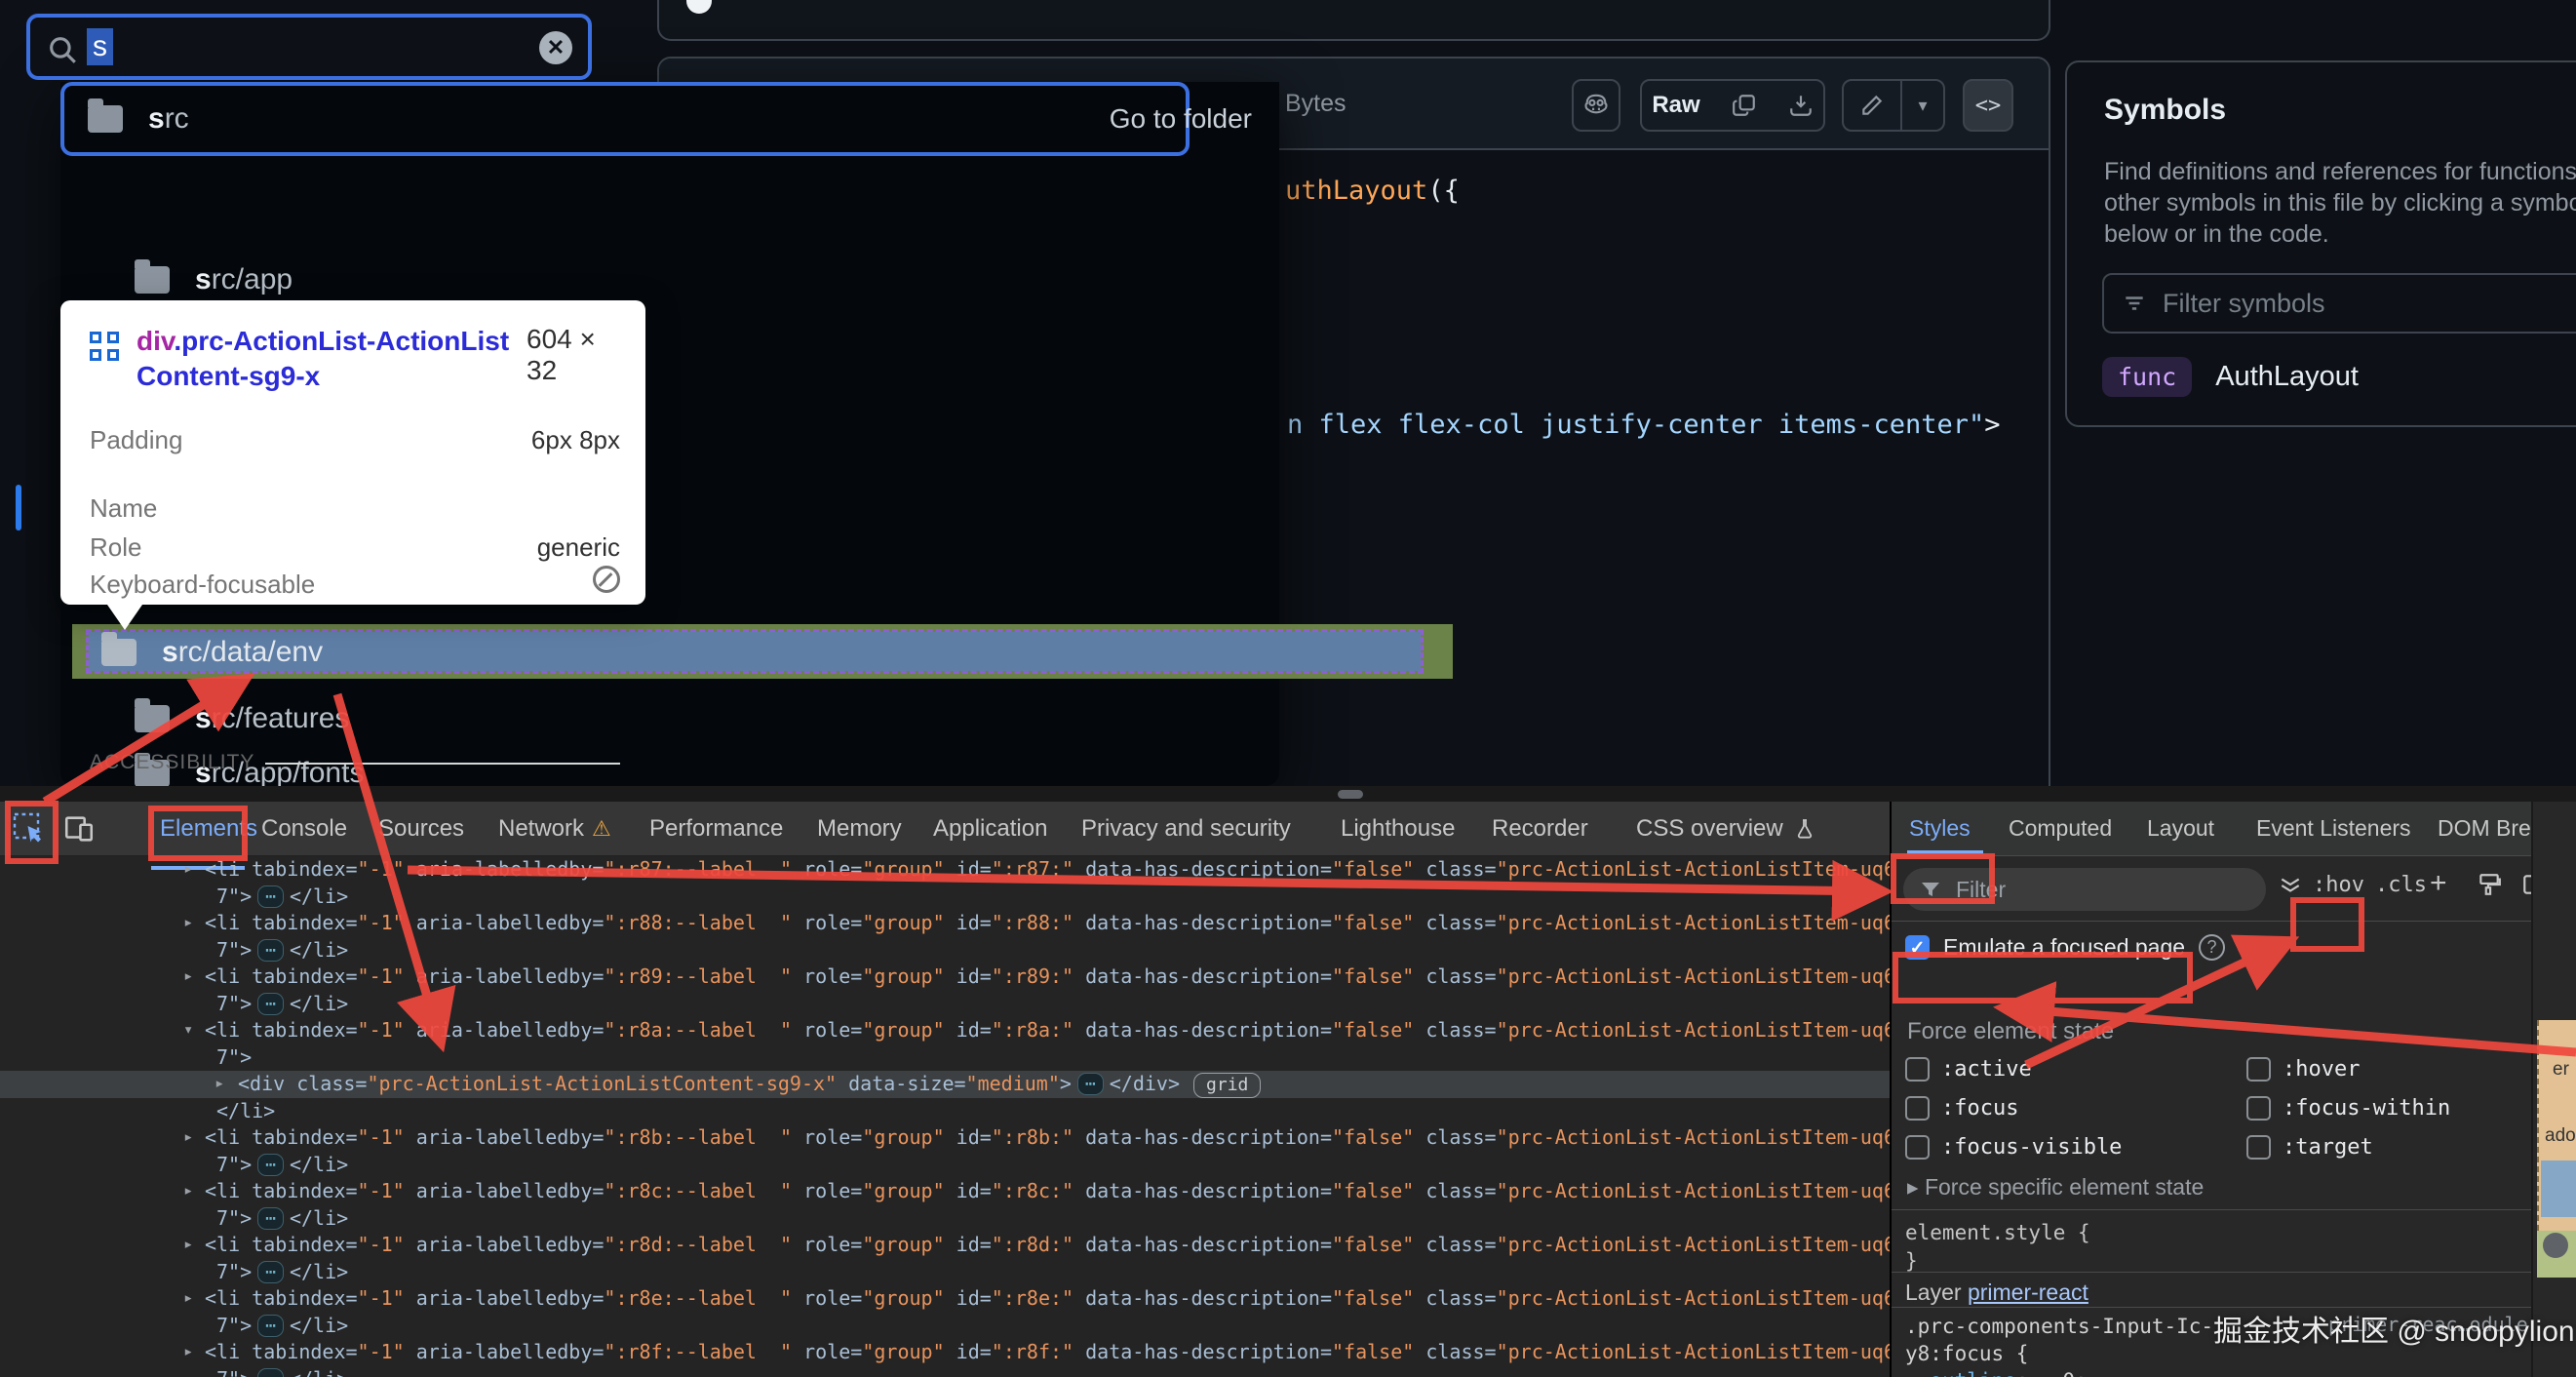 This screenshot has height=1377, width=2576. What do you see at coordinates (2309, 1148) in the screenshot?
I see `state-target: :target` at bounding box center [2309, 1148].